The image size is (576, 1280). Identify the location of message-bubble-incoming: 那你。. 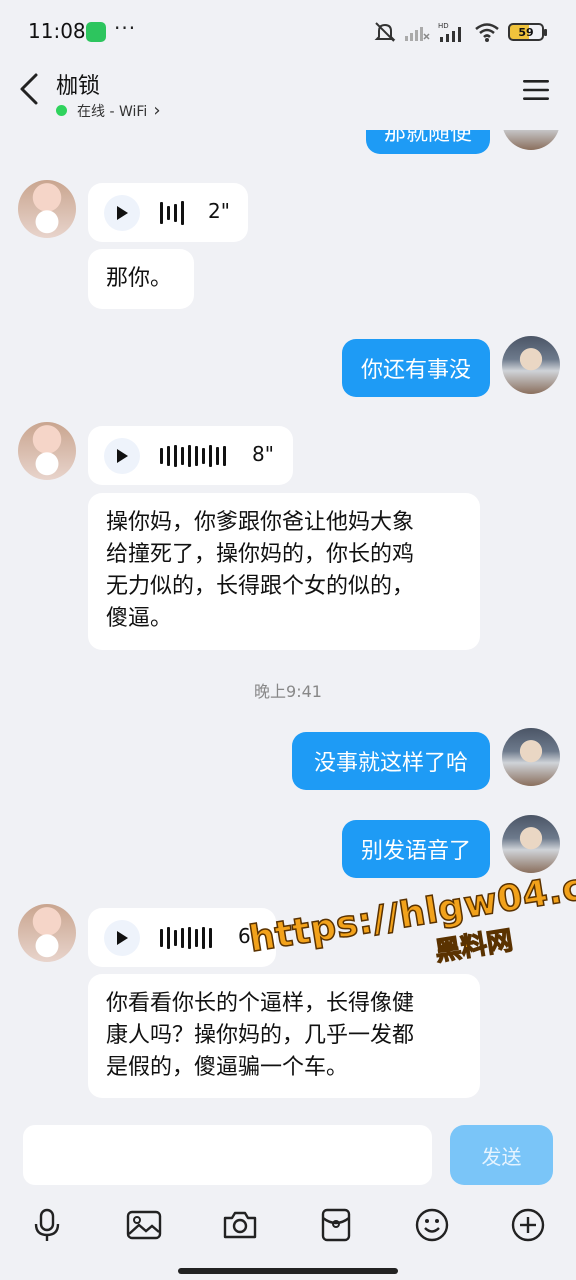
(141, 279).